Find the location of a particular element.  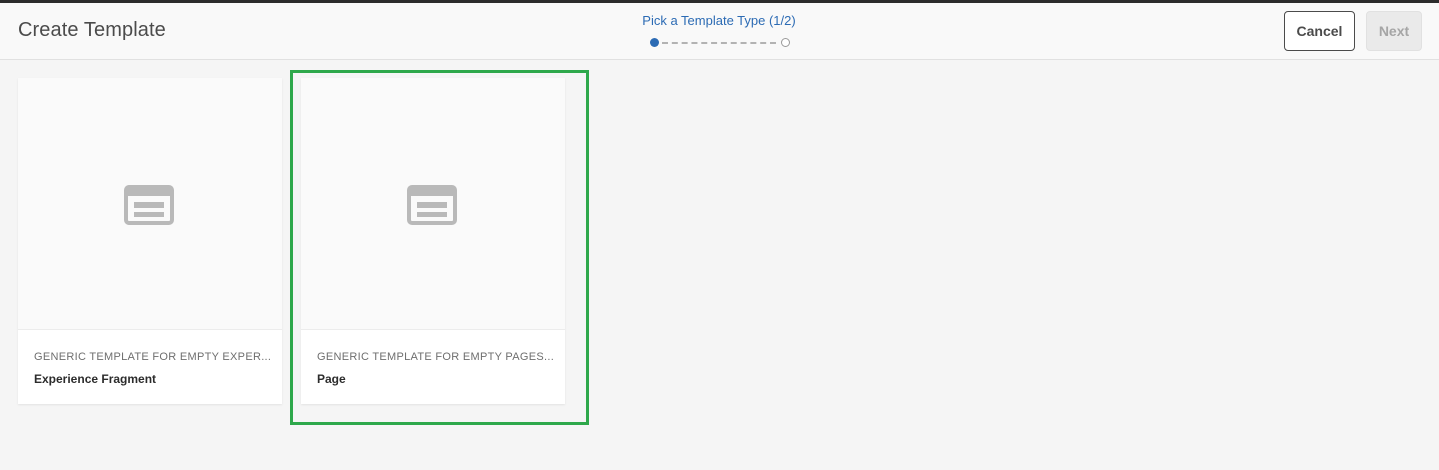

step-connector is located at coordinates (719, 43).